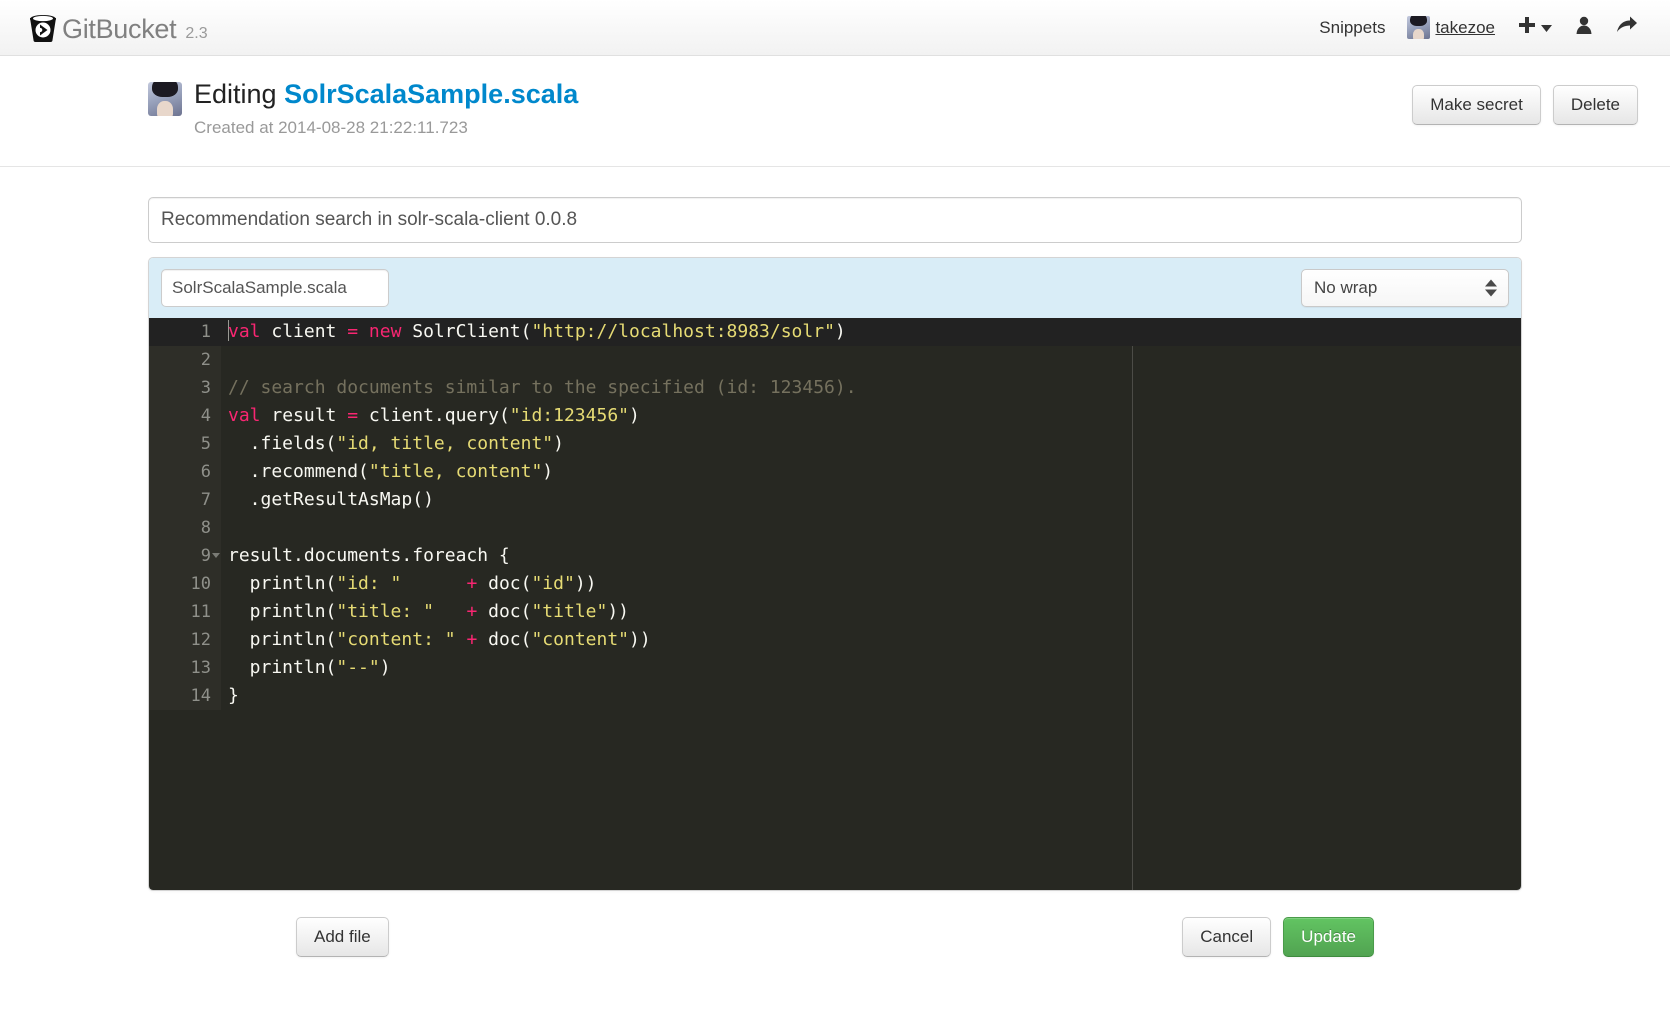 This screenshot has width=1670, height=1030. Describe the element at coordinates (185, 668) in the screenshot. I see `line-number: 13` at that location.